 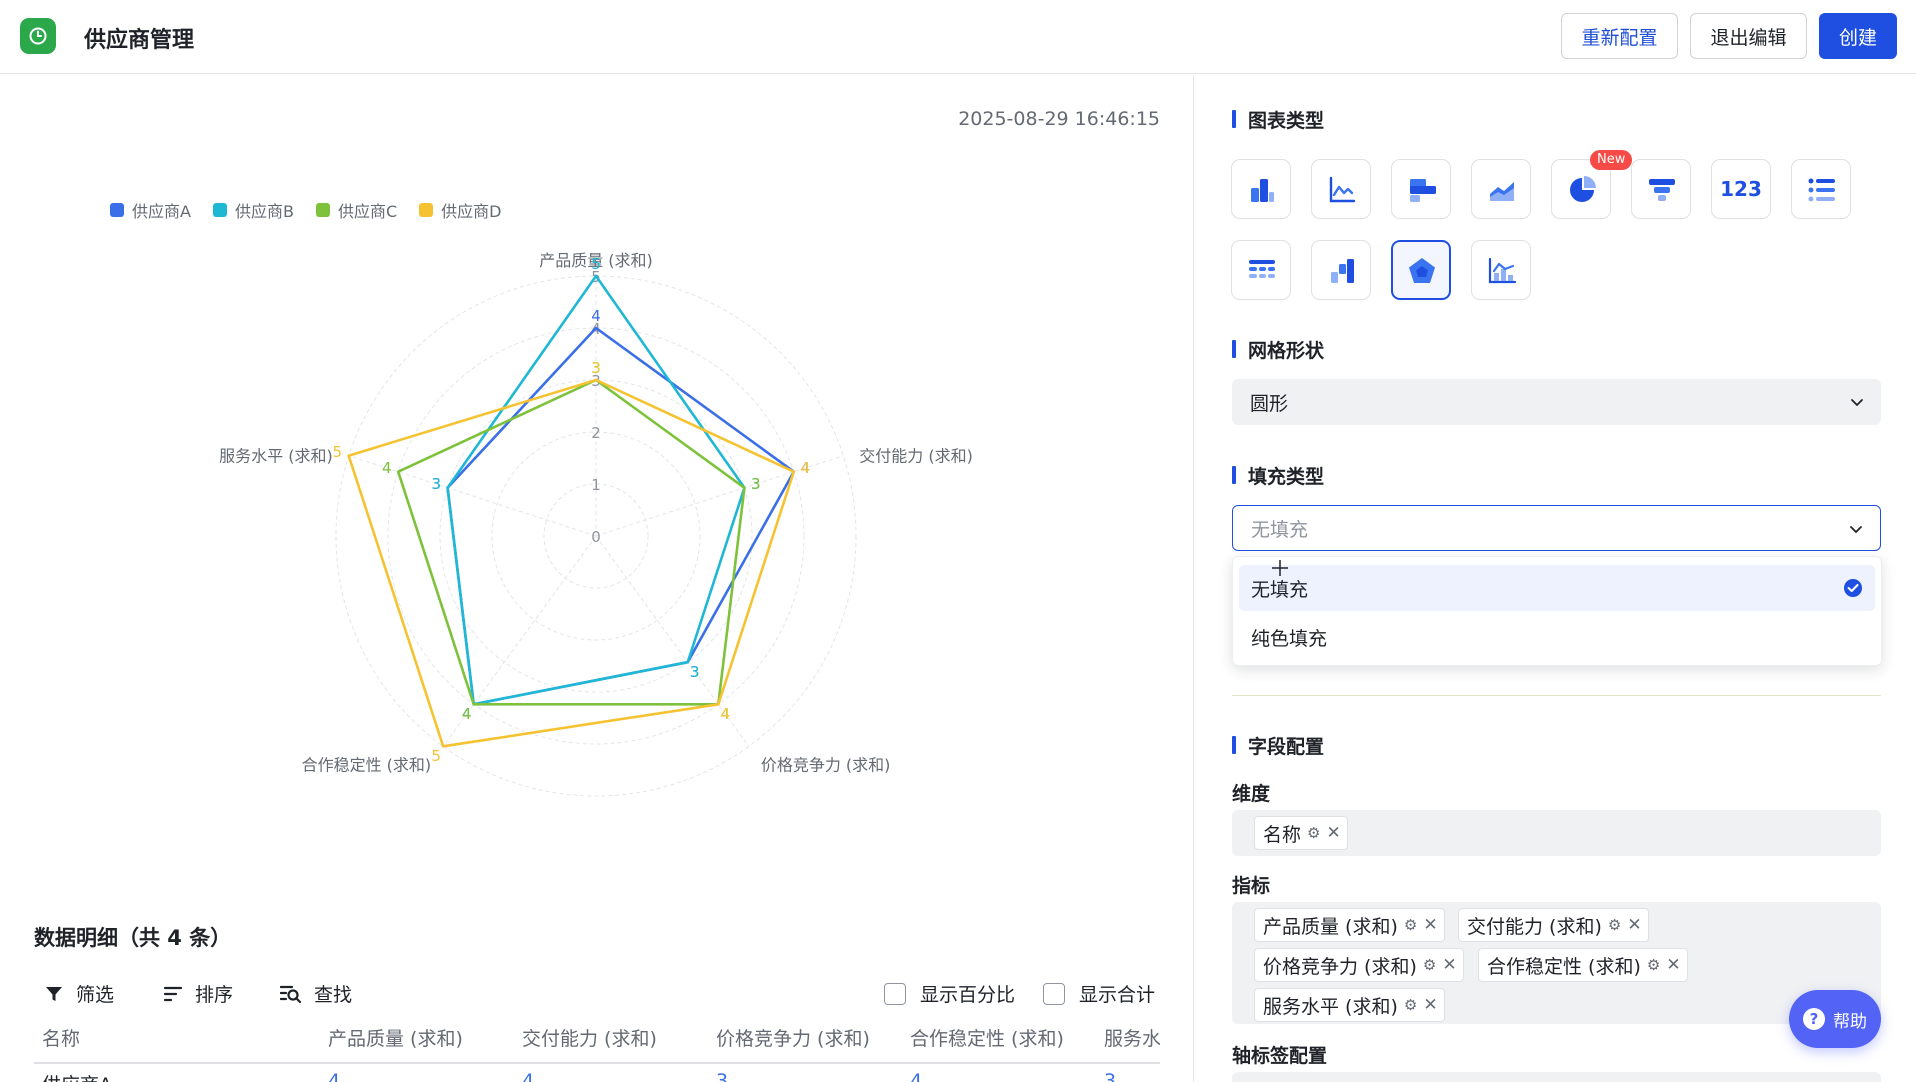 I want to click on grid-shape-title: 网格形状, so click(x=1278, y=349).